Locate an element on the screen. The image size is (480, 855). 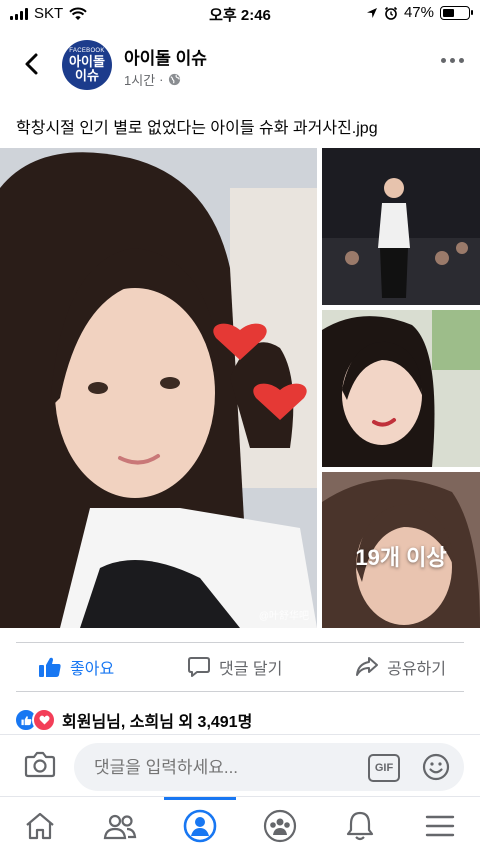
stage-photo-illustration is located at coordinates (401, 226).